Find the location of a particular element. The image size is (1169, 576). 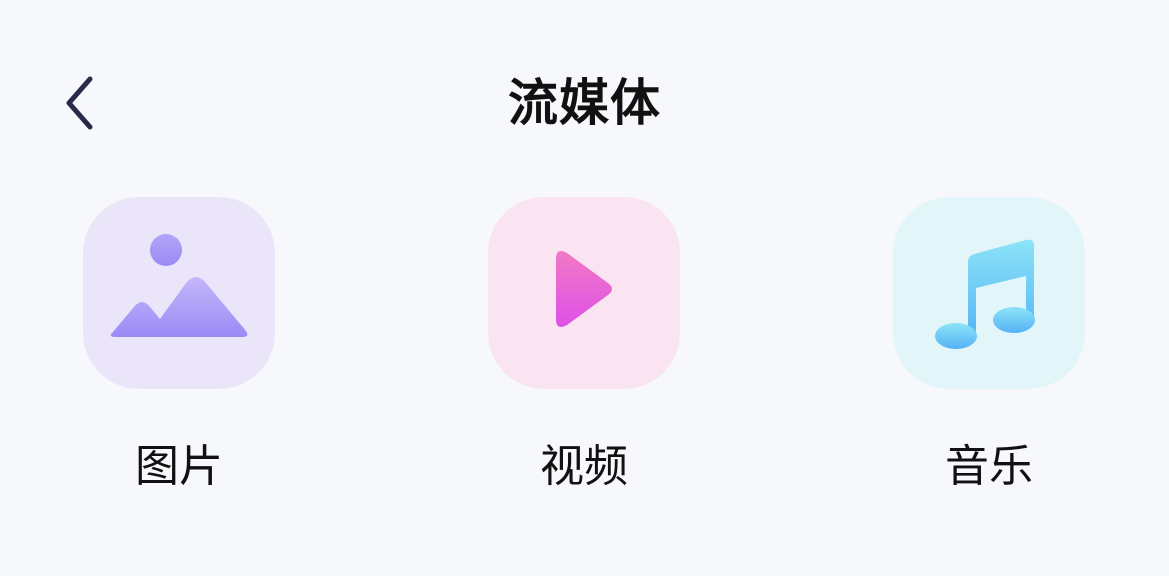

images-tile-label: 图片 is located at coordinates (179, 466).